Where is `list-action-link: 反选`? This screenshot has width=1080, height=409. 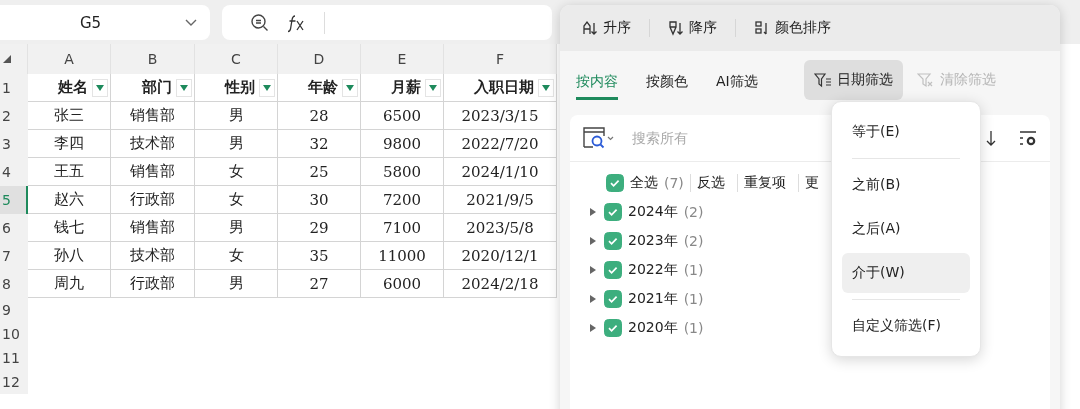 list-action-link: 反选 is located at coordinates (710, 183).